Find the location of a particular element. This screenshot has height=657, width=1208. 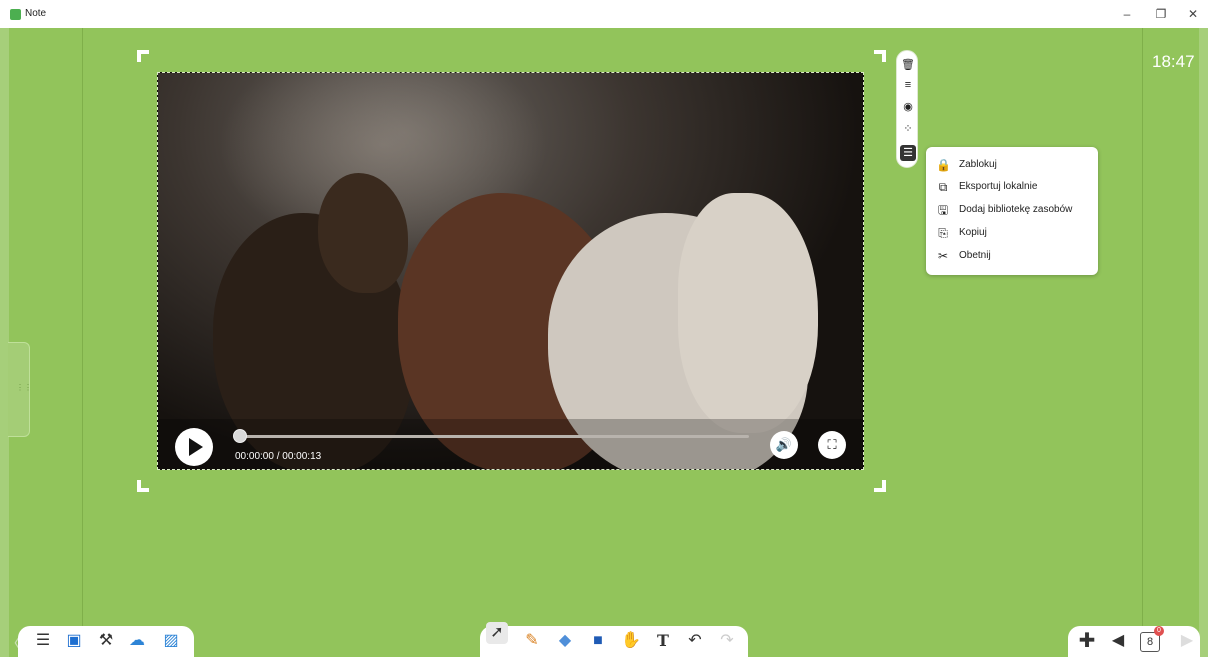

menu-item-cut: ✂ Obetnij is located at coordinates (1014, 256).